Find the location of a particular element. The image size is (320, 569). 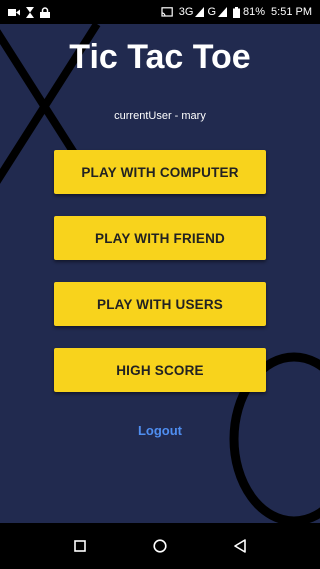

status-right: 3G G 81% 5:51 PM is located at coordinates (236, 12).